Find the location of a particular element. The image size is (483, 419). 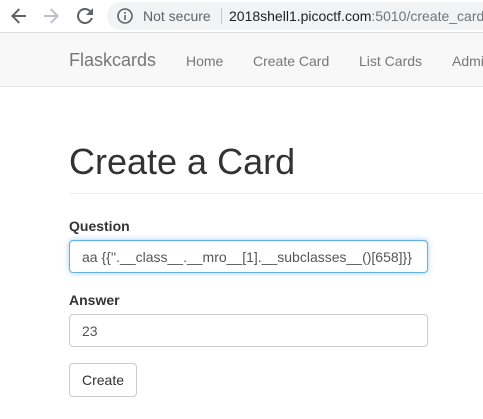

reload-icon is located at coordinates (85, 16).